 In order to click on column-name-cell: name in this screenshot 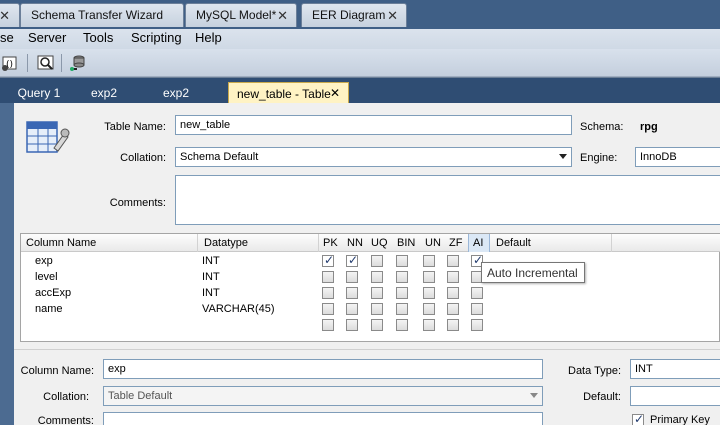, I will do `click(49, 309)`.